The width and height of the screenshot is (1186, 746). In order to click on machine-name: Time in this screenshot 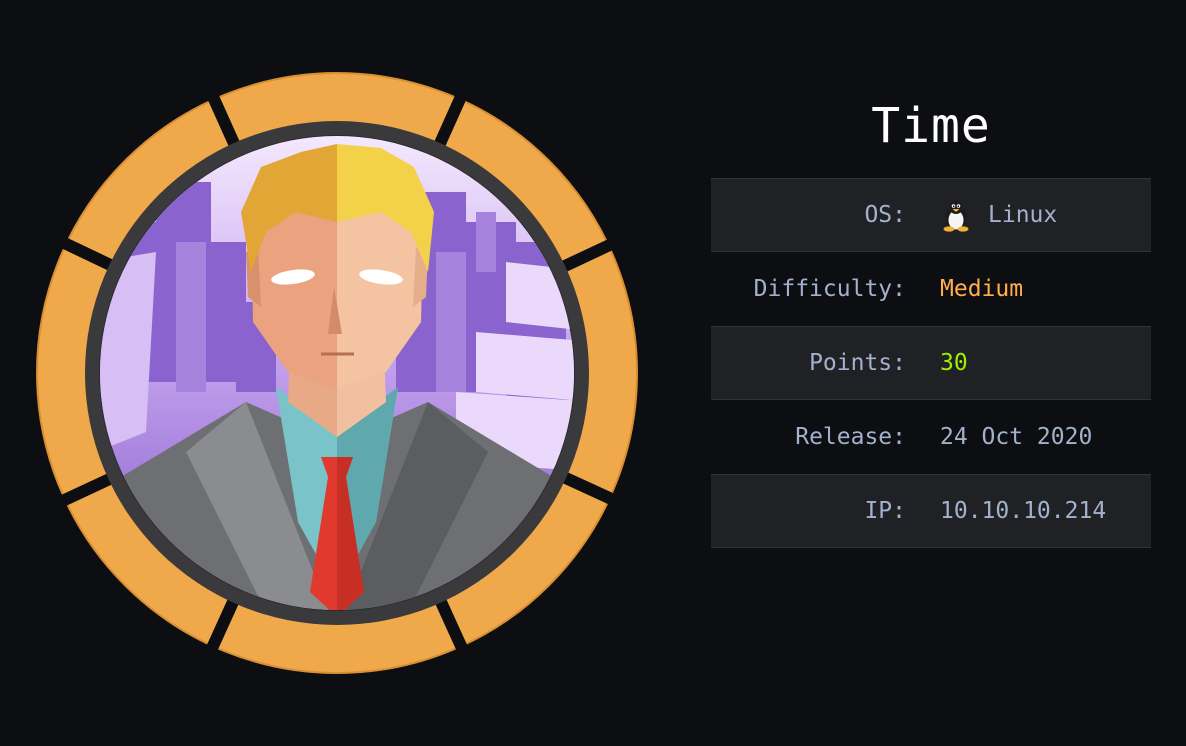, I will do `click(931, 126)`.